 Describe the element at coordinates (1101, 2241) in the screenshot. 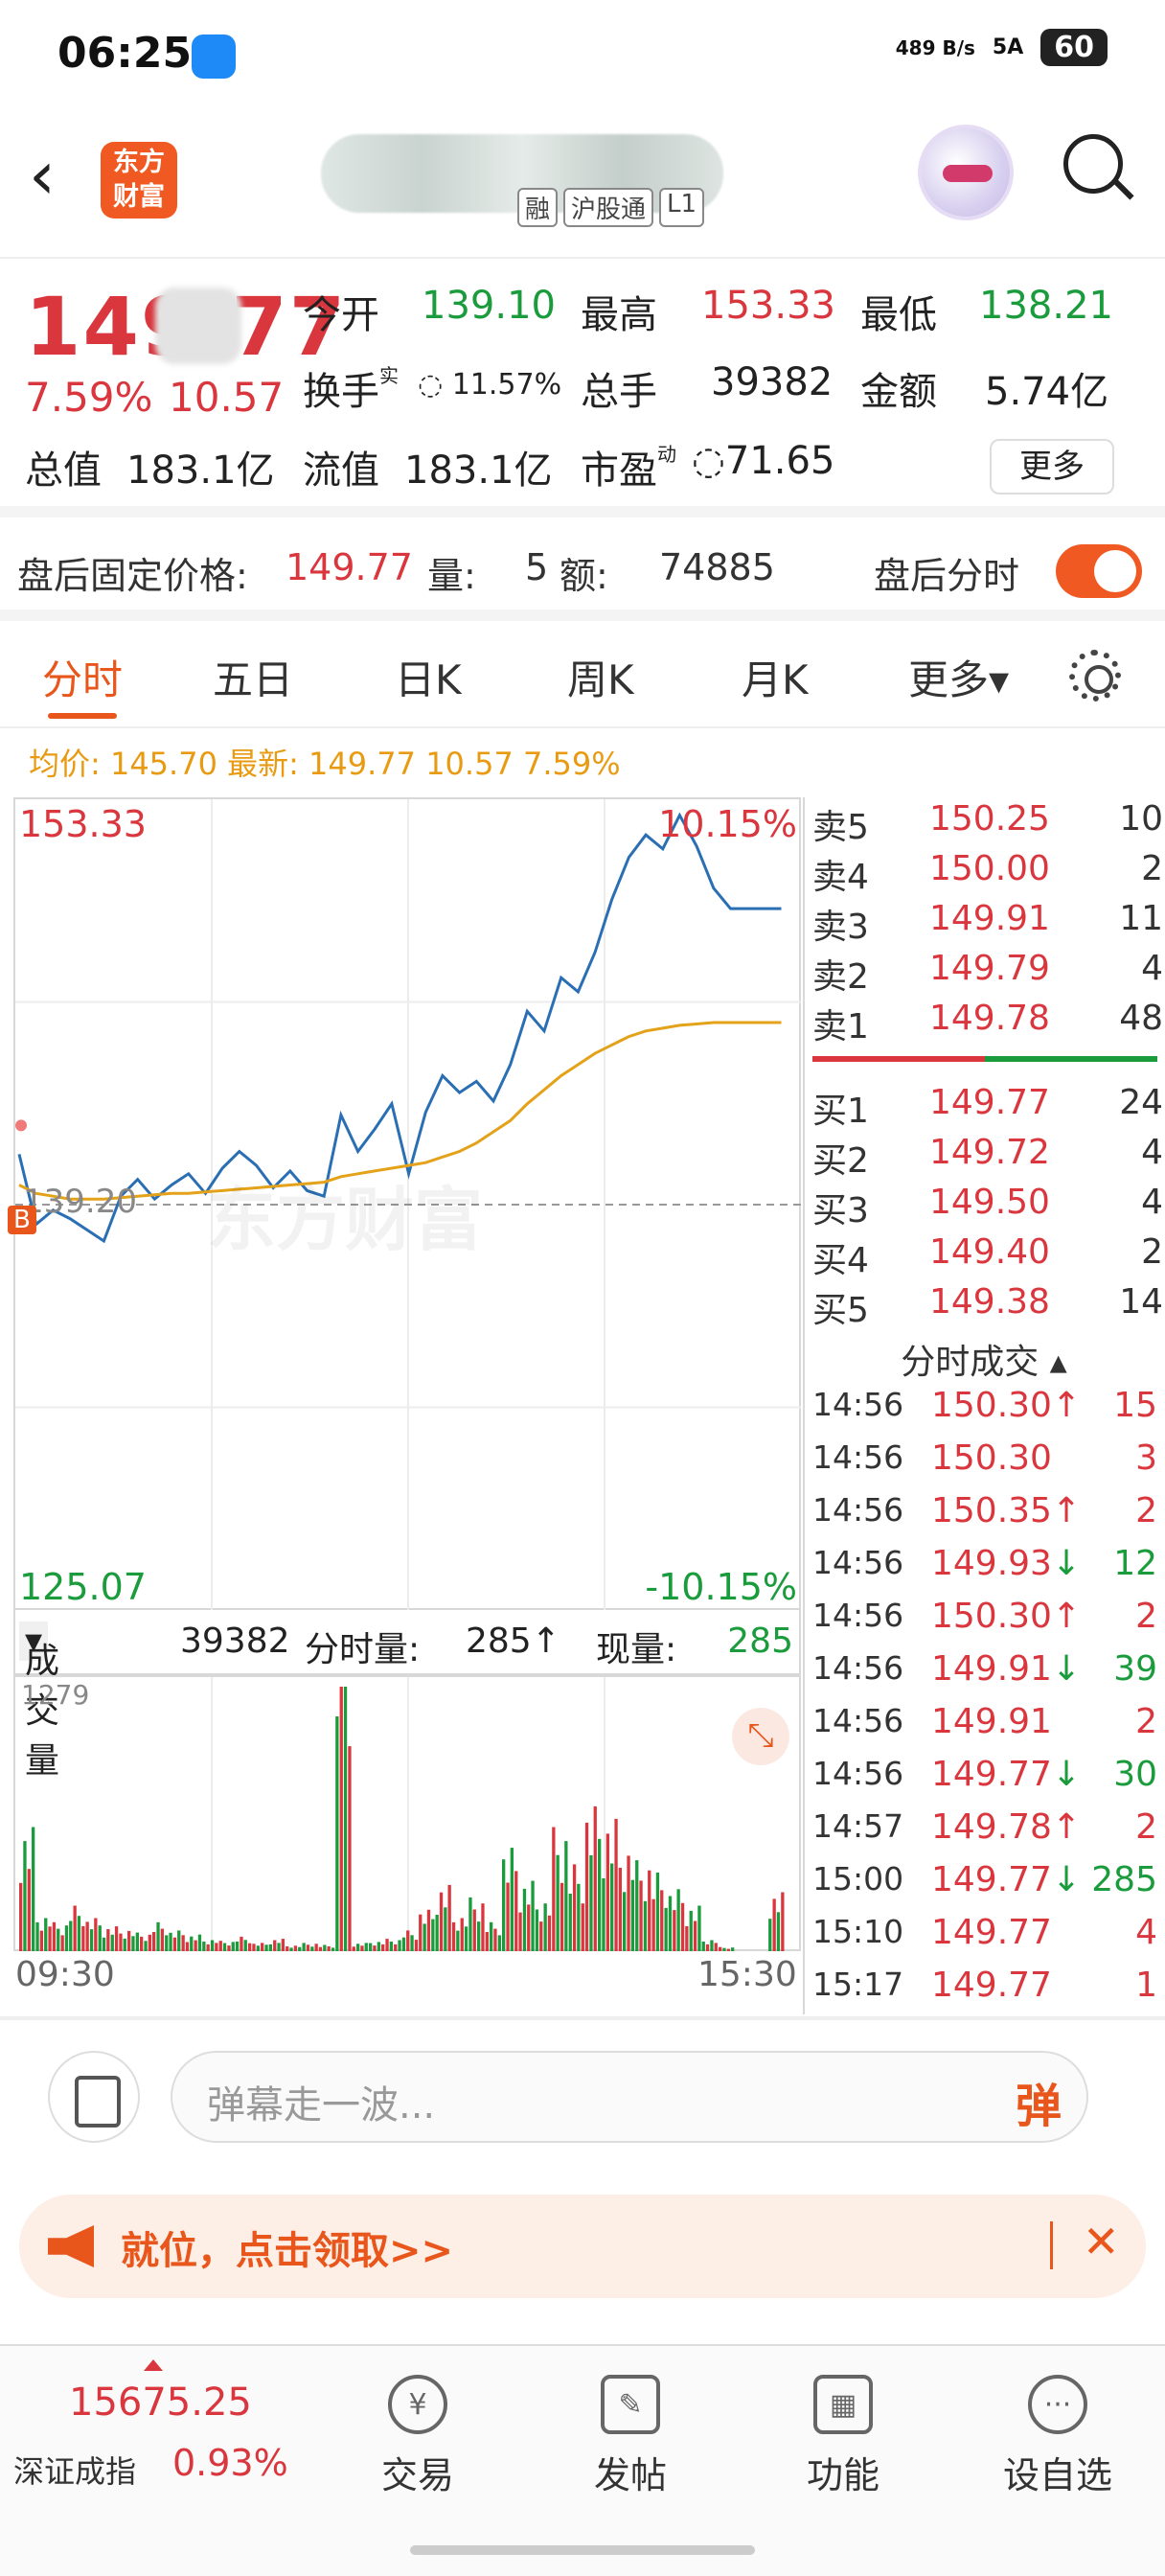

I see `close-icon: ✕` at that location.